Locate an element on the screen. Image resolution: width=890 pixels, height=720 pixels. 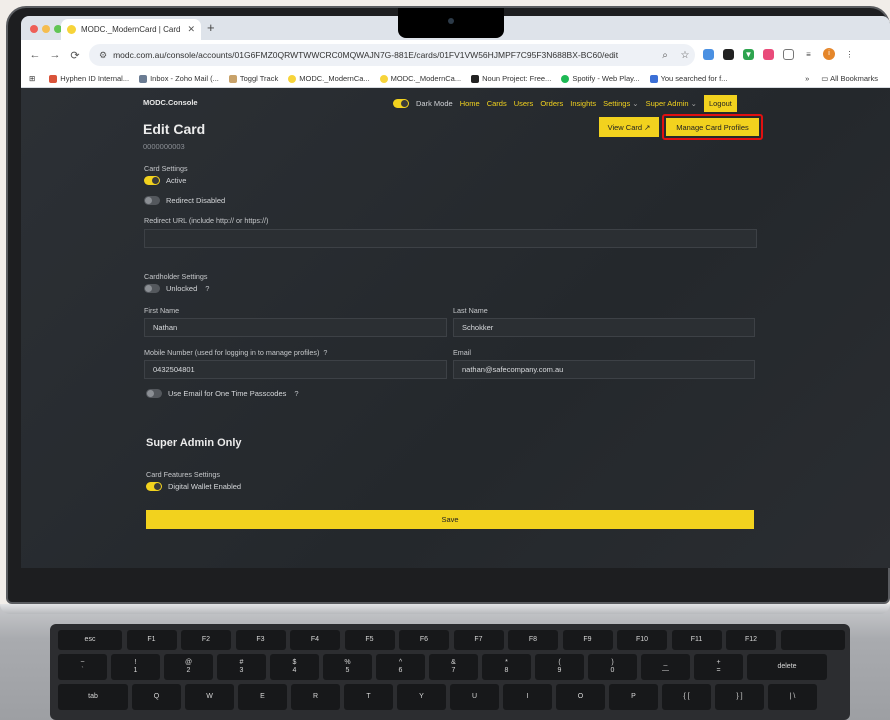
redirect-url-input is located at coordinates (450, 238).